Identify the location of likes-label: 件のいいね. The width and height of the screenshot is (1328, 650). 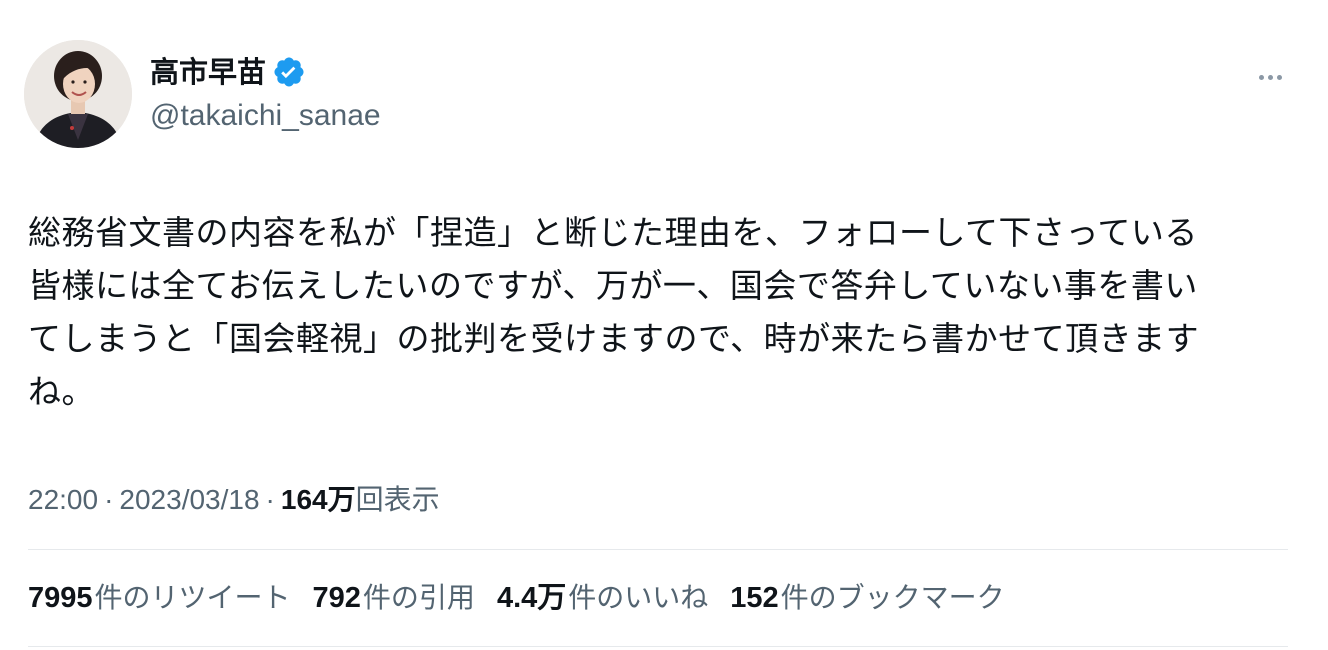
(638, 597).